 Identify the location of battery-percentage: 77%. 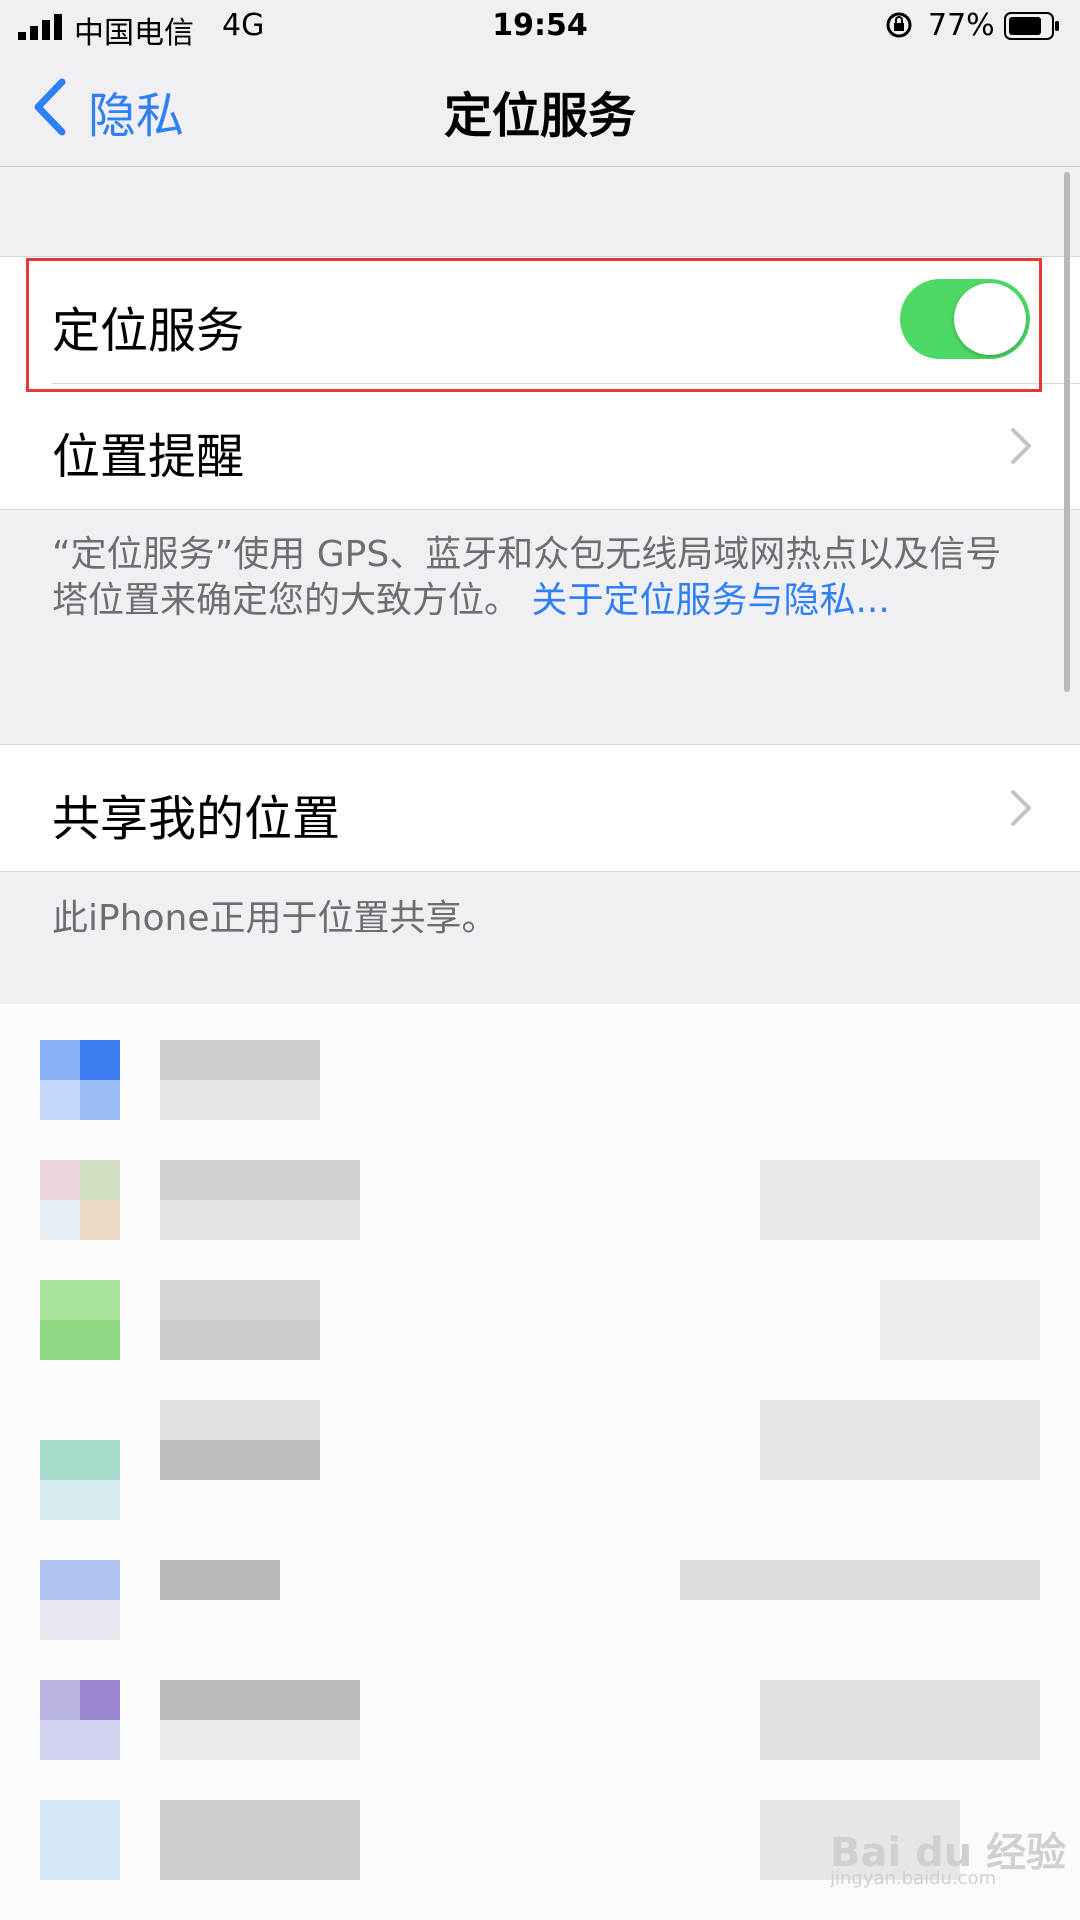
(961, 25).